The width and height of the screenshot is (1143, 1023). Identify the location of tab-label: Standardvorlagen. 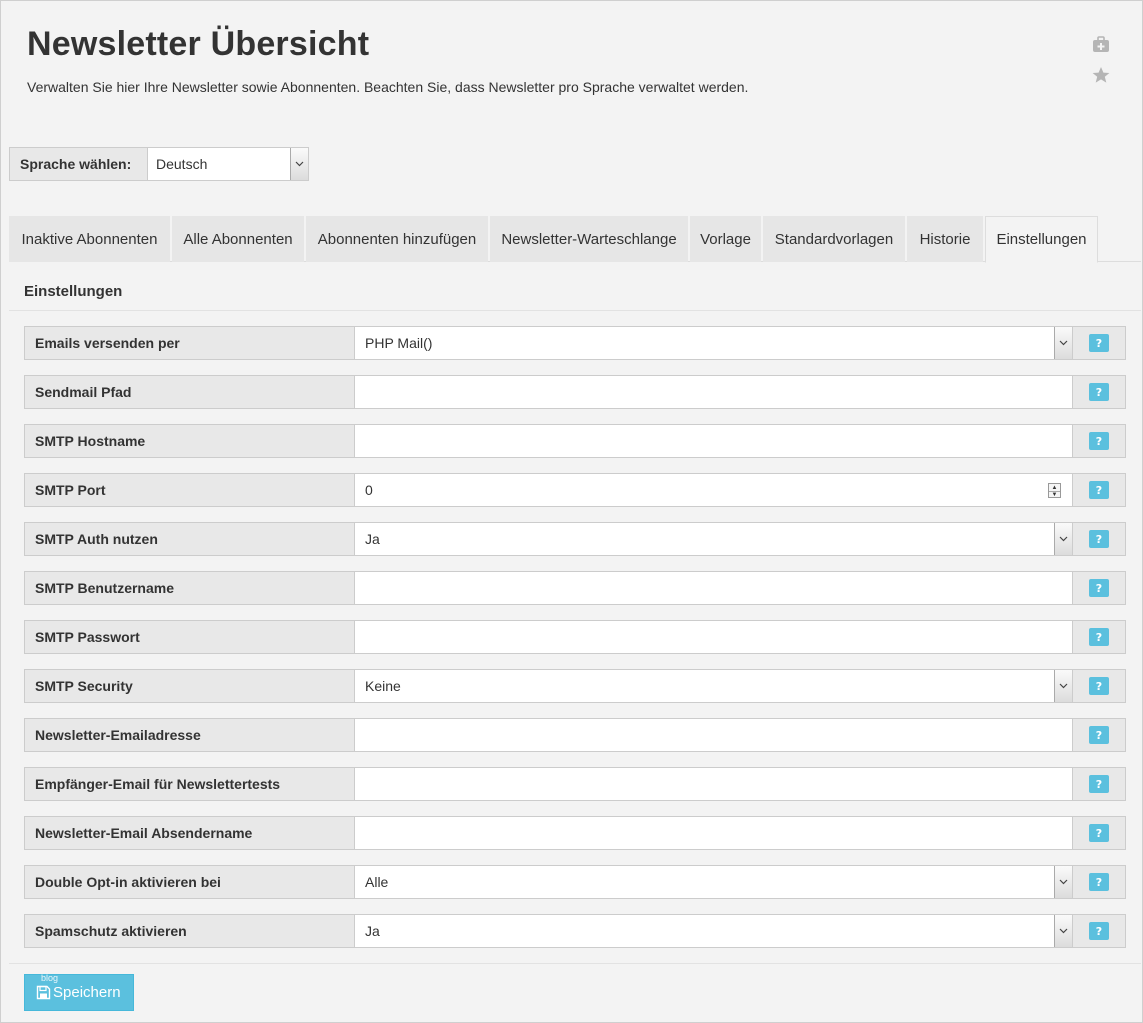
(834, 239).